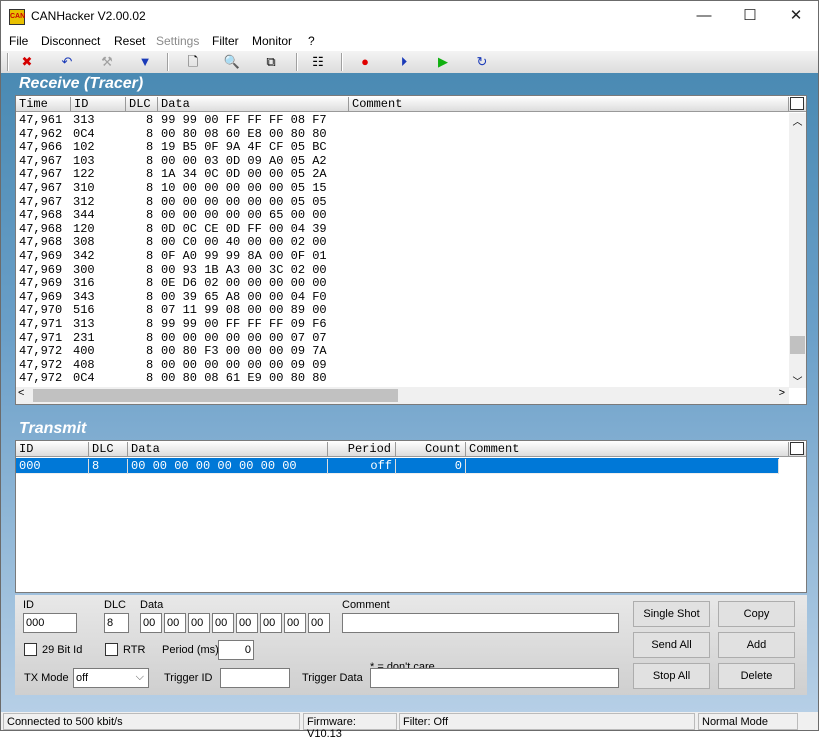  What do you see at coordinates (397, 466) in the screenshot?
I see `transmit-row: 000 8 00 00 00 00 00 00 00 00 off 0` at bounding box center [397, 466].